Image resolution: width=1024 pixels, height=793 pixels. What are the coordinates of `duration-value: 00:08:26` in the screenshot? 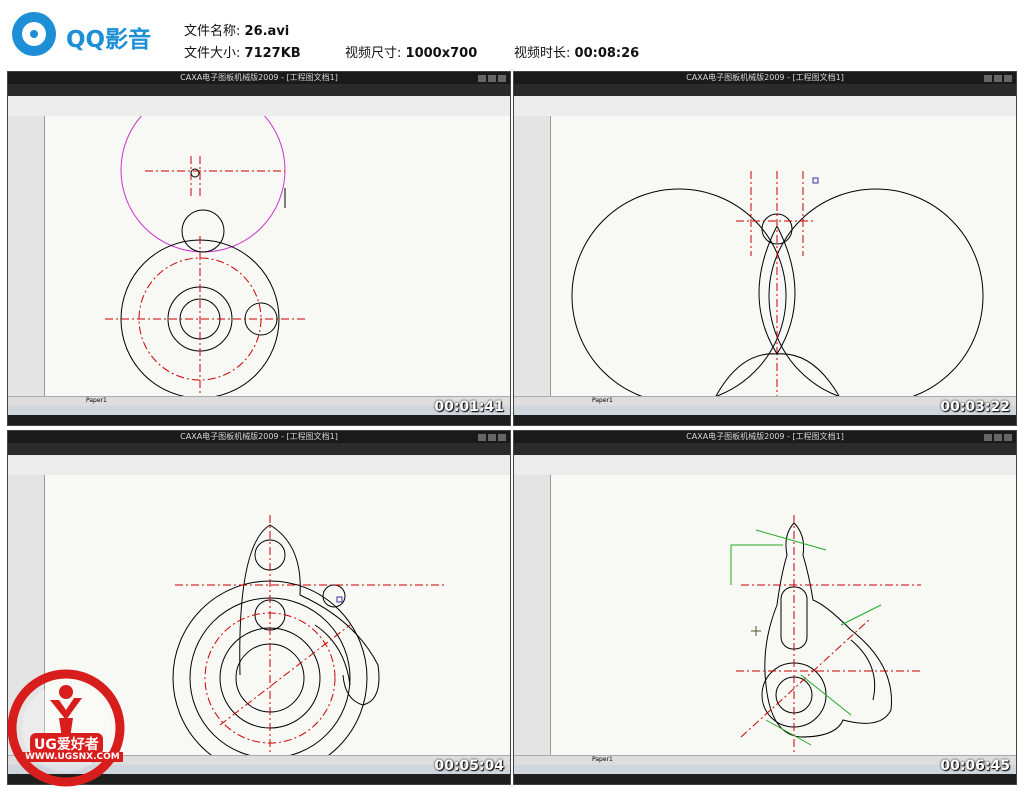 It's located at (607, 53).